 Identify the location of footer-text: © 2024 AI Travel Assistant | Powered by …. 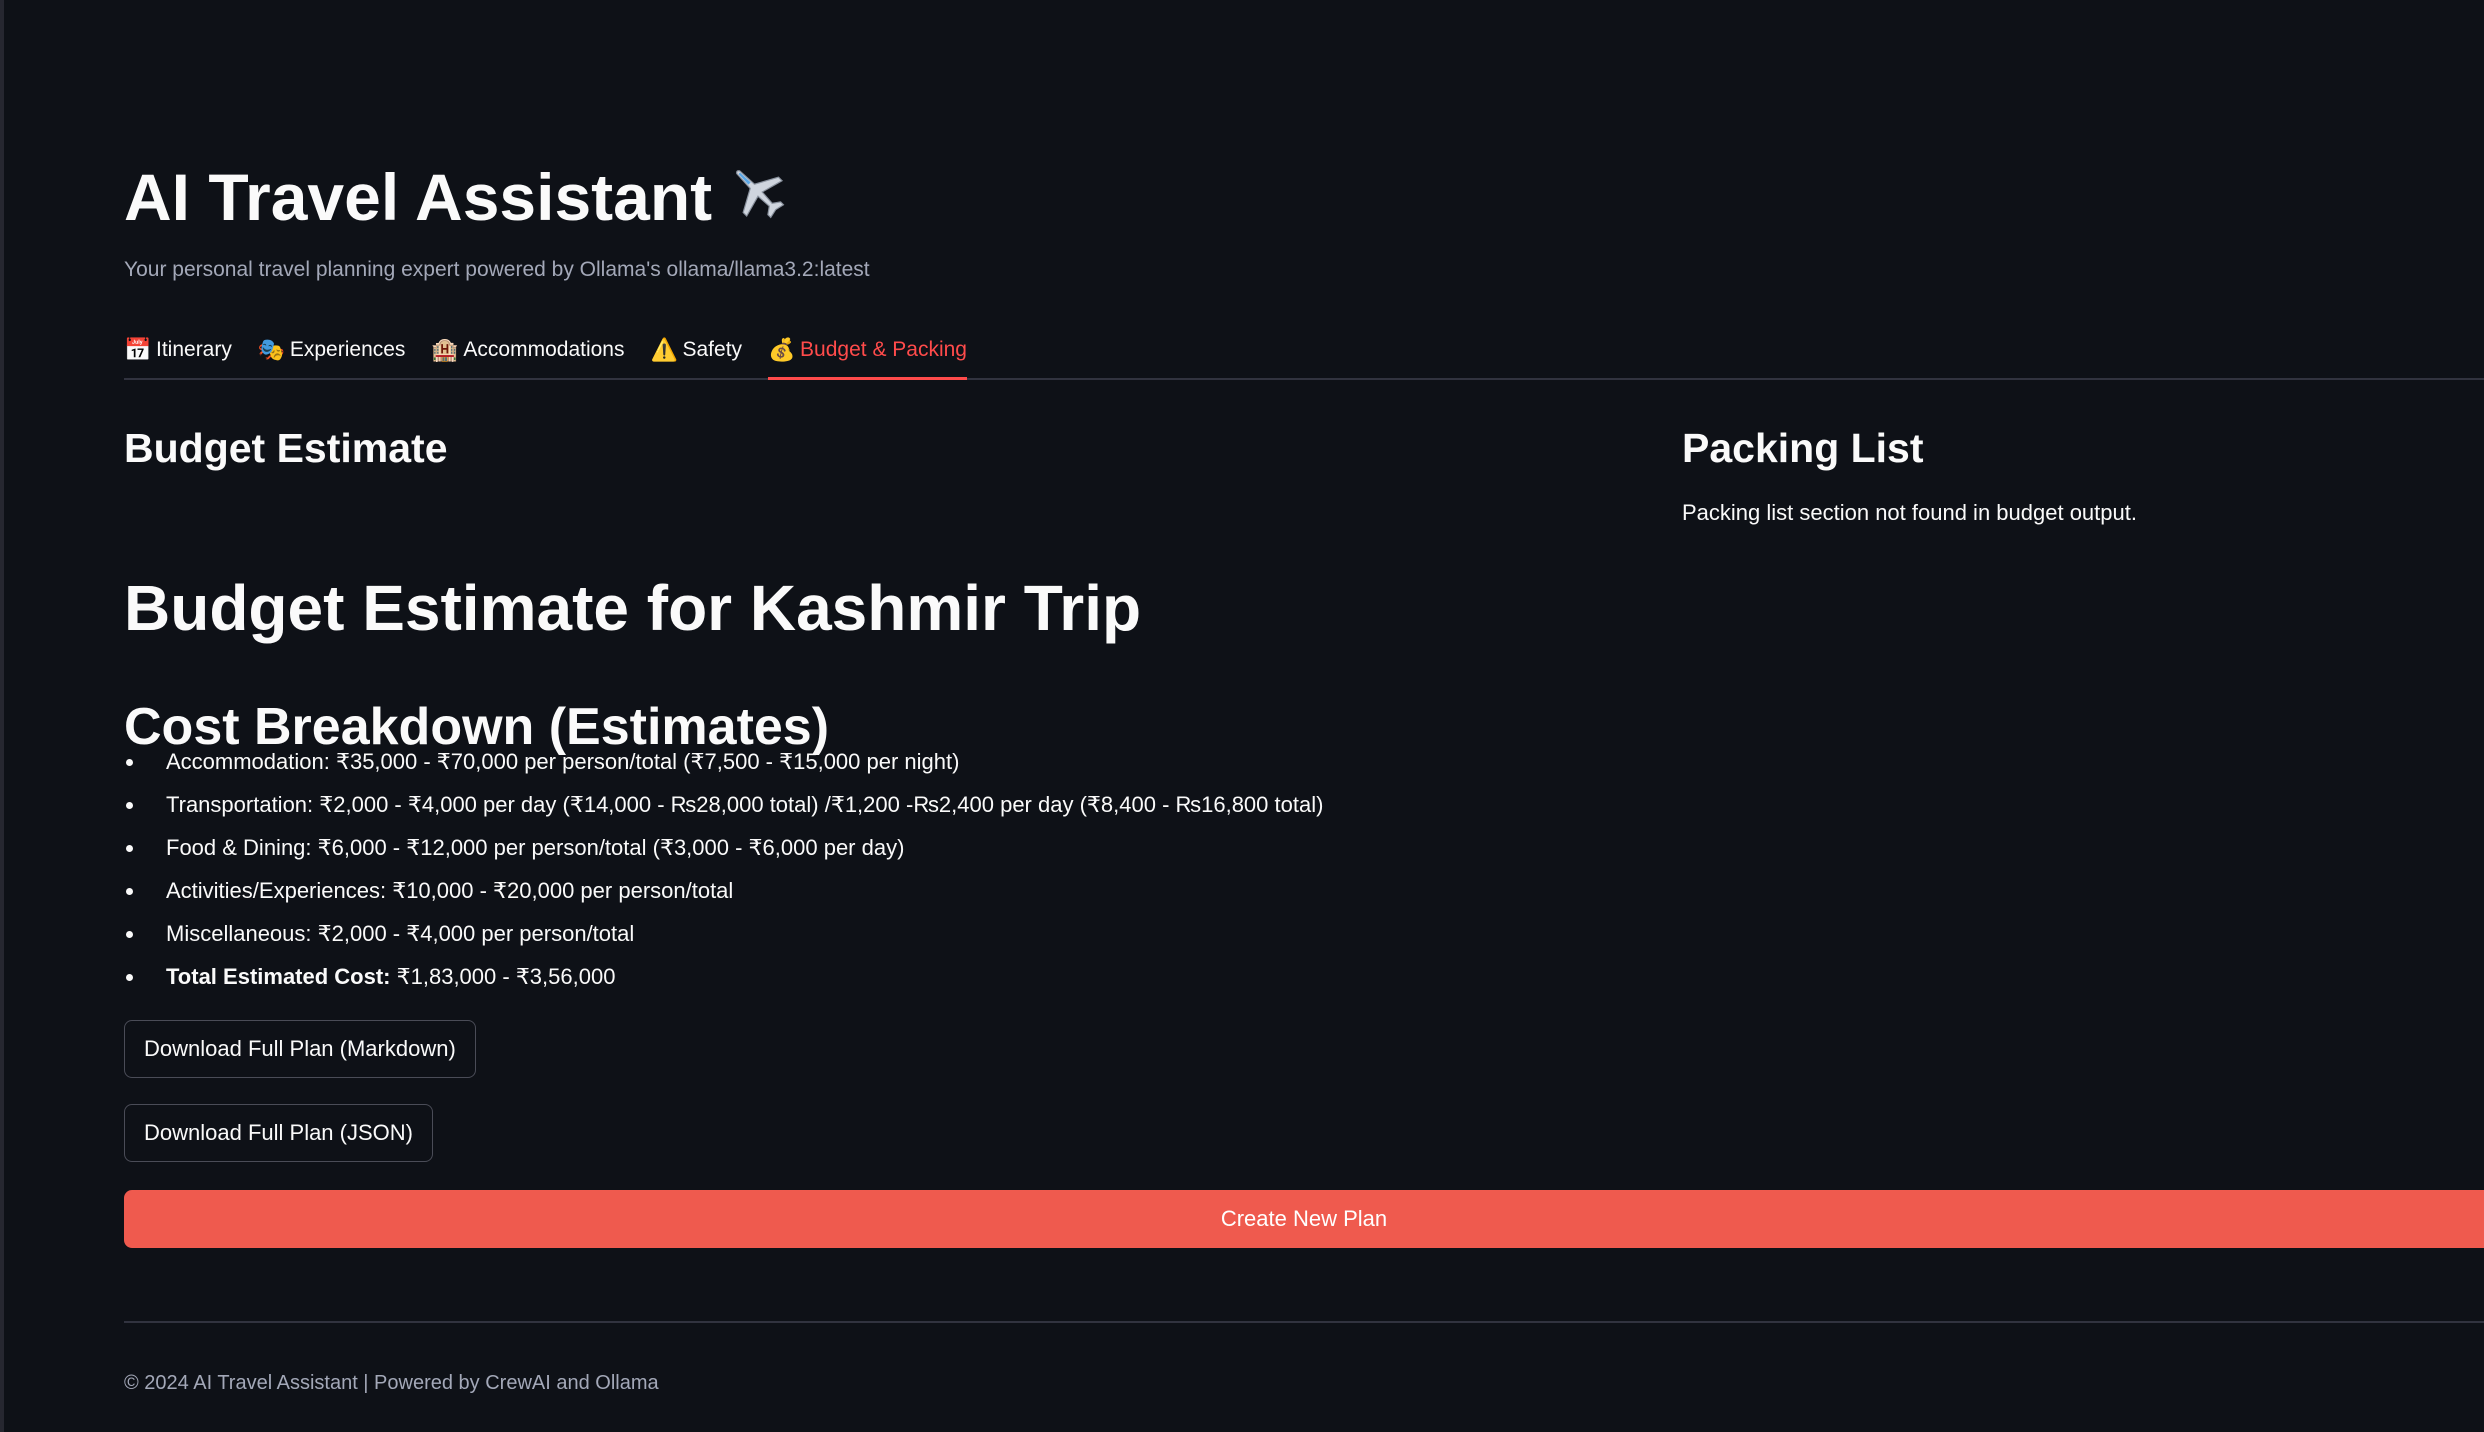
(391, 1383).